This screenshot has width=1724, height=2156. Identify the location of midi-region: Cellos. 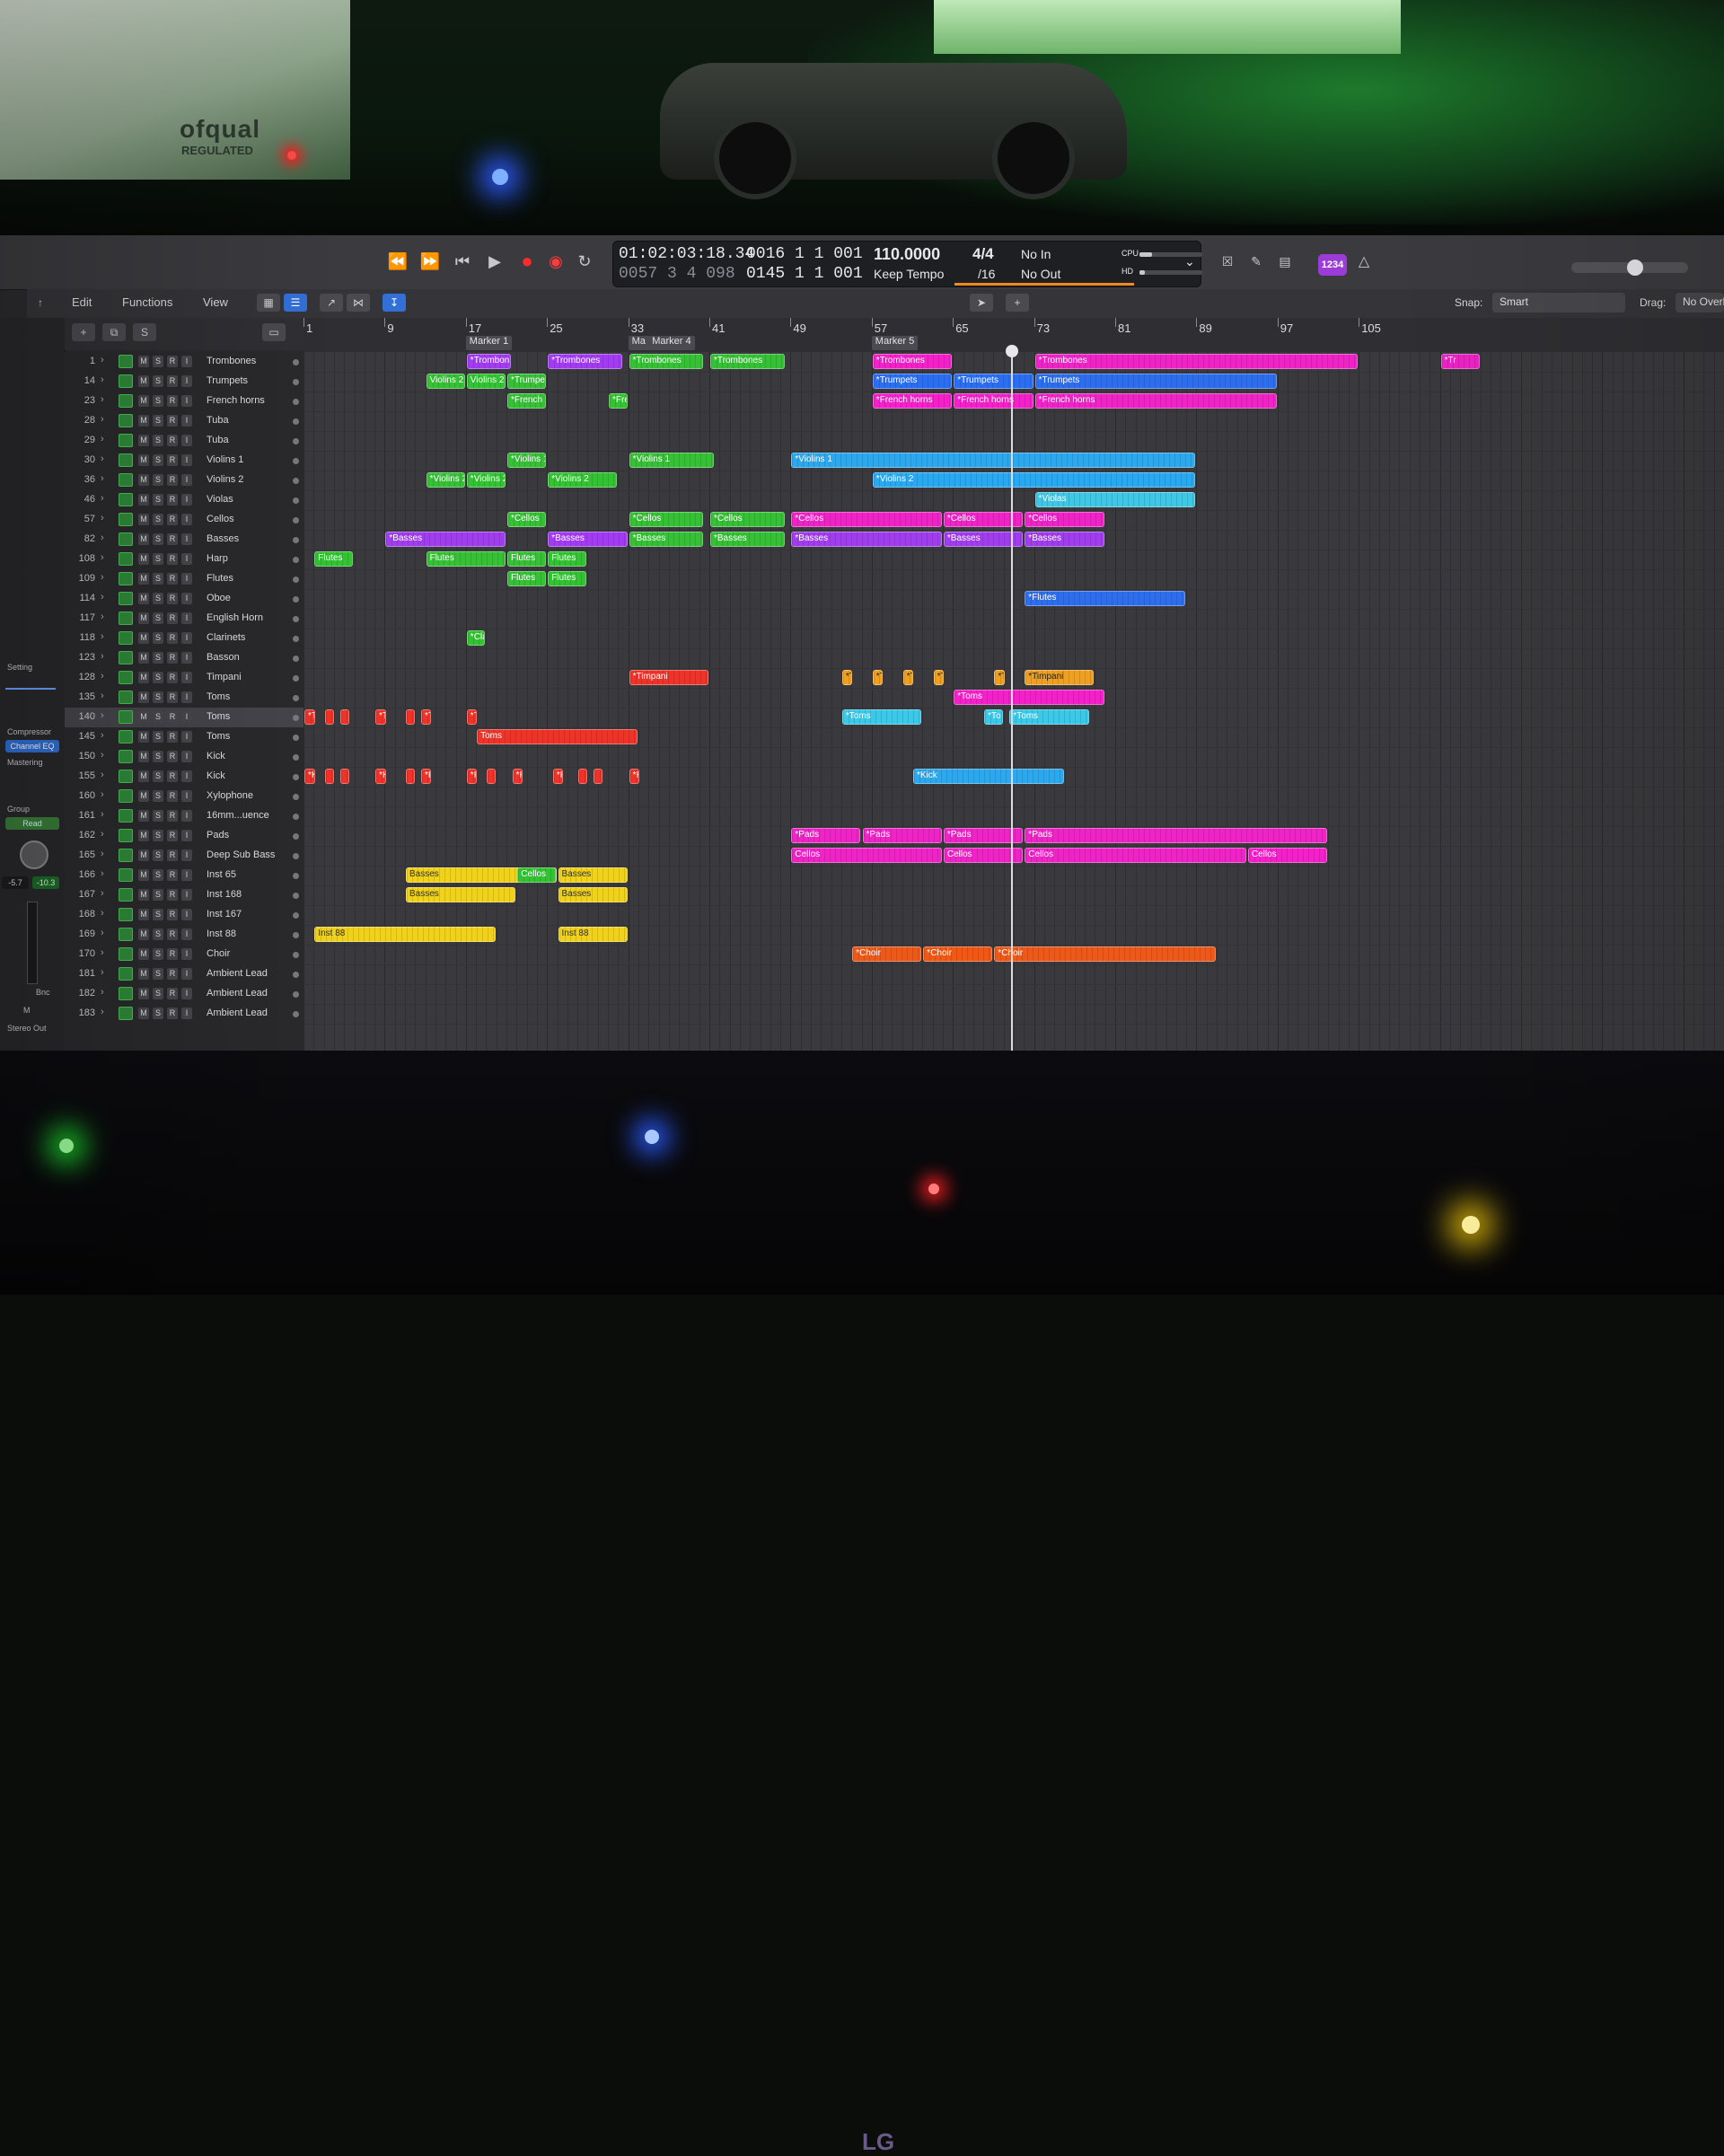
(537, 875).